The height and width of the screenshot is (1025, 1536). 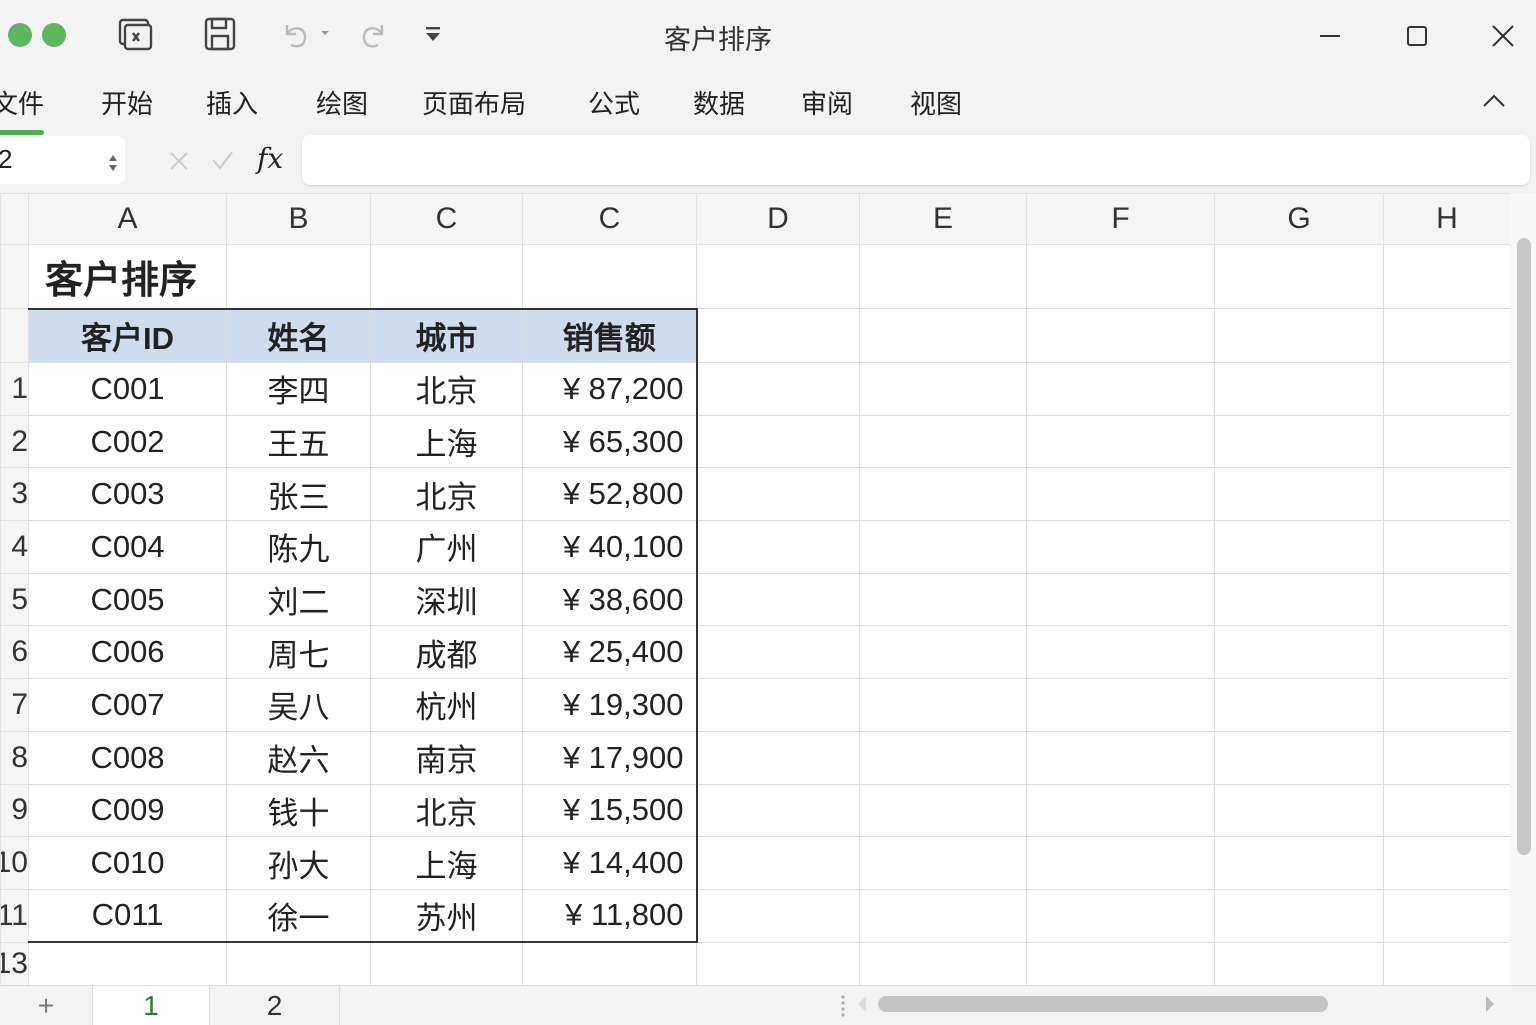 I want to click on sales-cell: ¥ 19,300, so click(x=610, y=705).